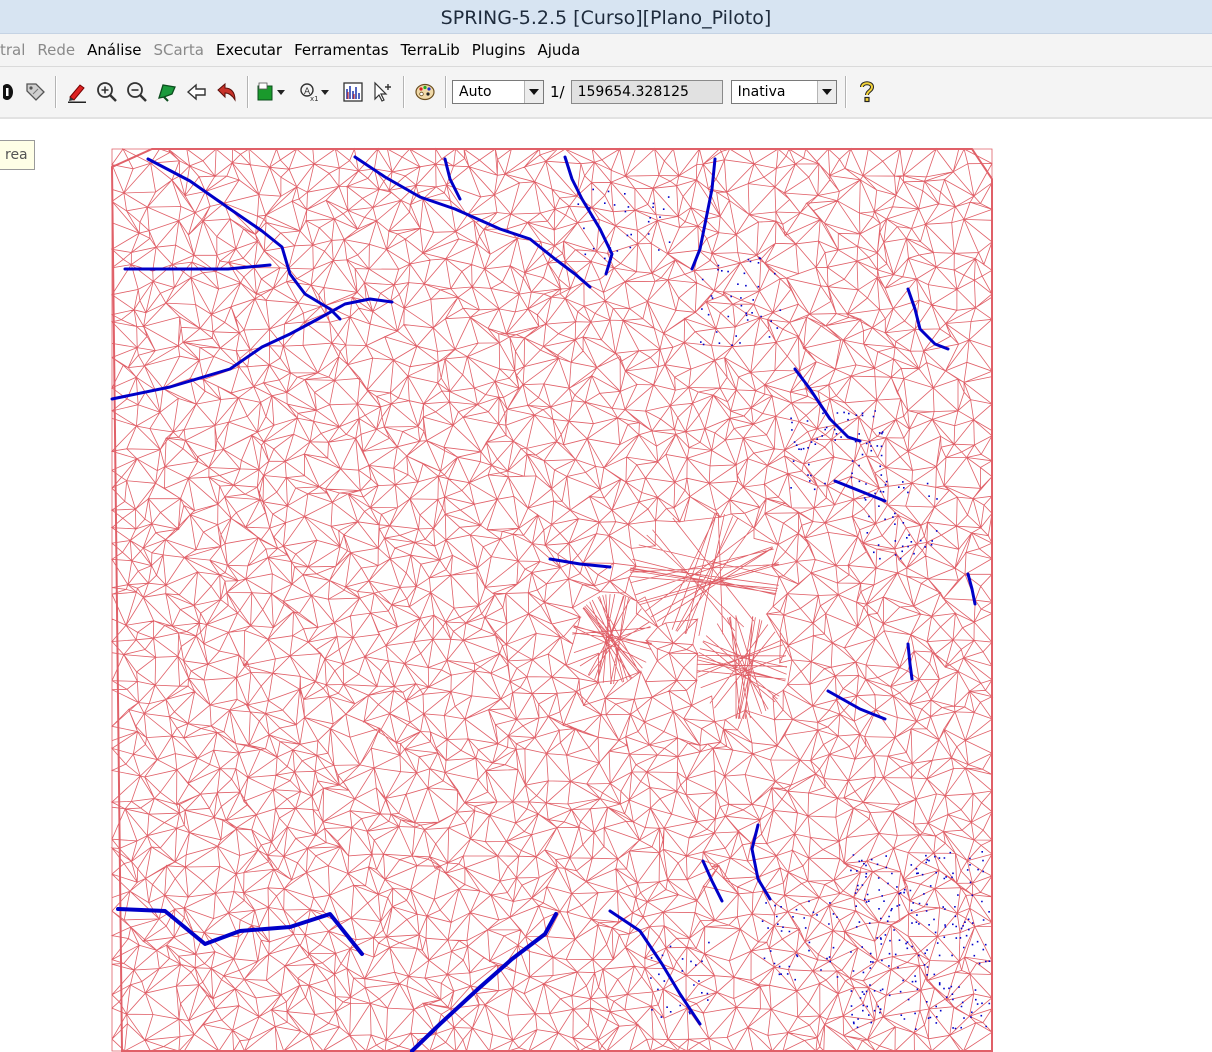 The width and height of the screenshot is (1212, 1052). What do you see at coordinates (56, 50) in the screenshot?
I see `menu-rede: Rede` at bounding box center [56, 50].